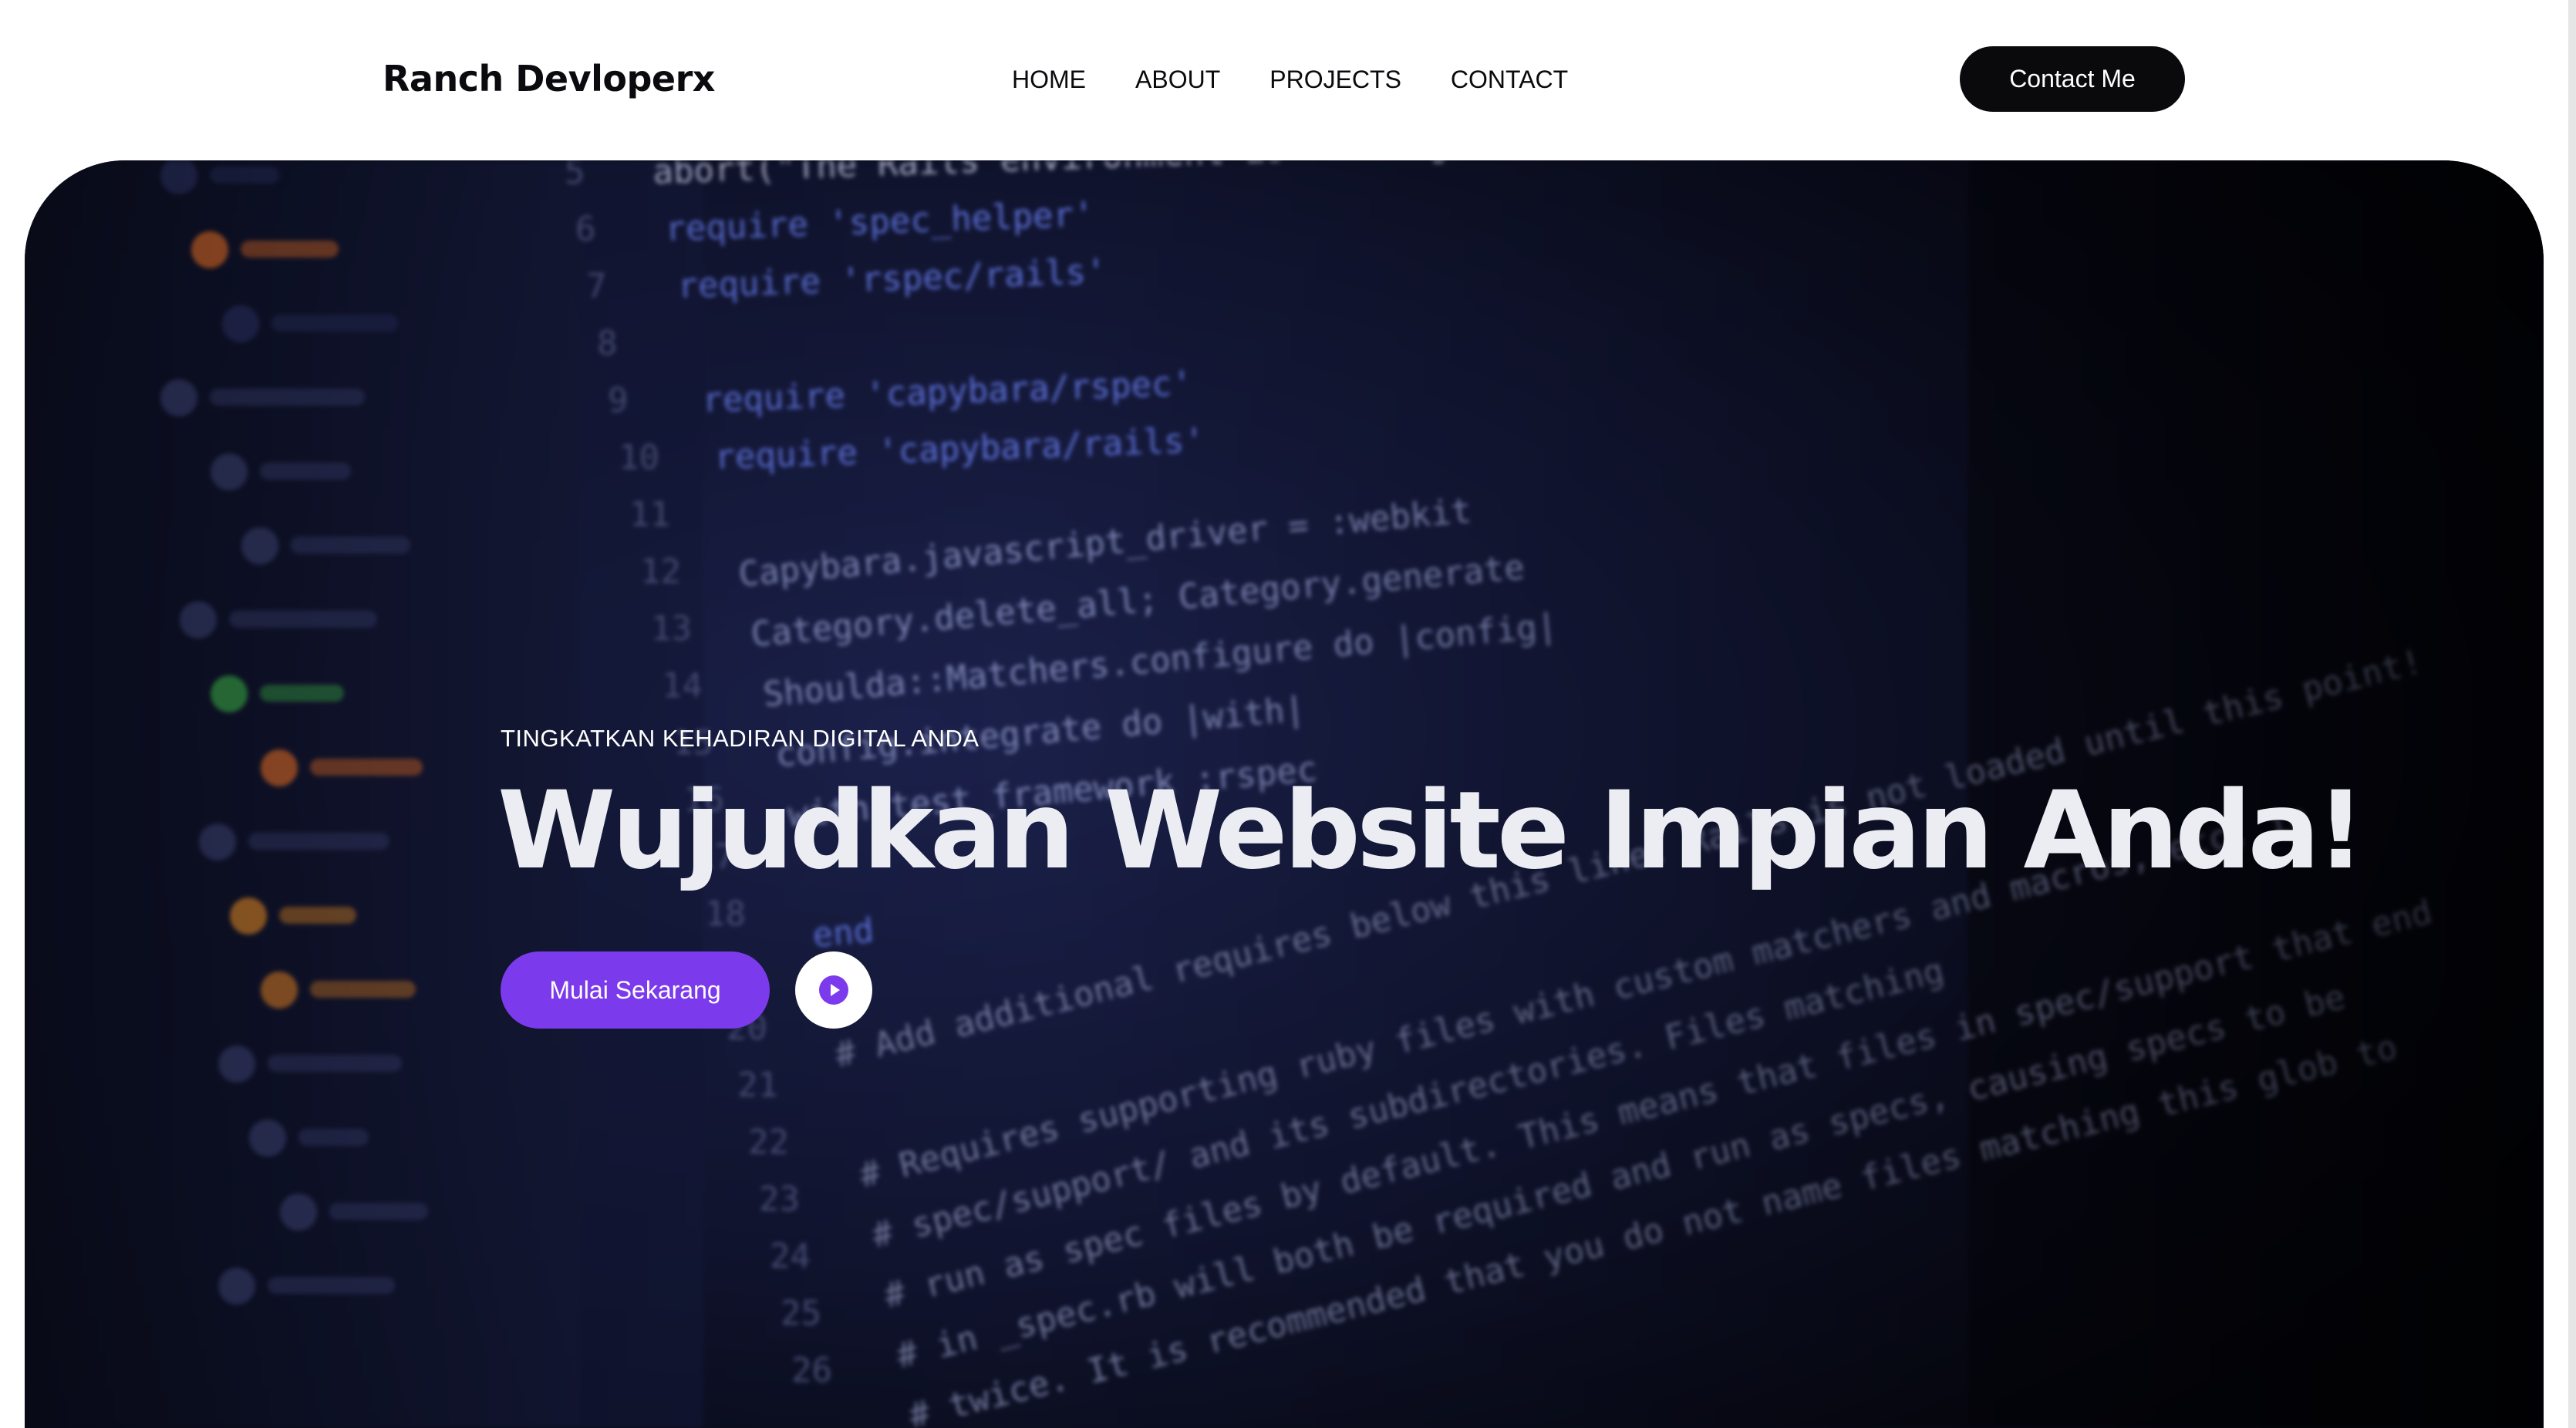  Describe the element at coordinates (1509, 80) in the screenshot. I see `nav-contact: CONTACT` at that location.